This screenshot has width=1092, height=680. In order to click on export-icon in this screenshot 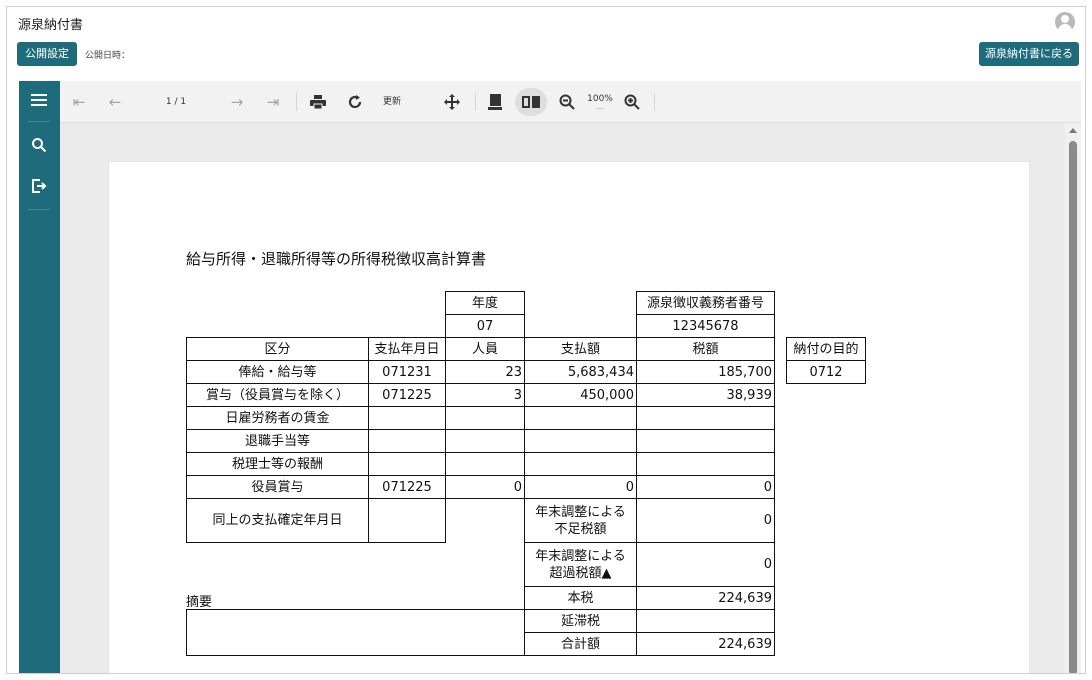, I will do `click(39, 189)`.